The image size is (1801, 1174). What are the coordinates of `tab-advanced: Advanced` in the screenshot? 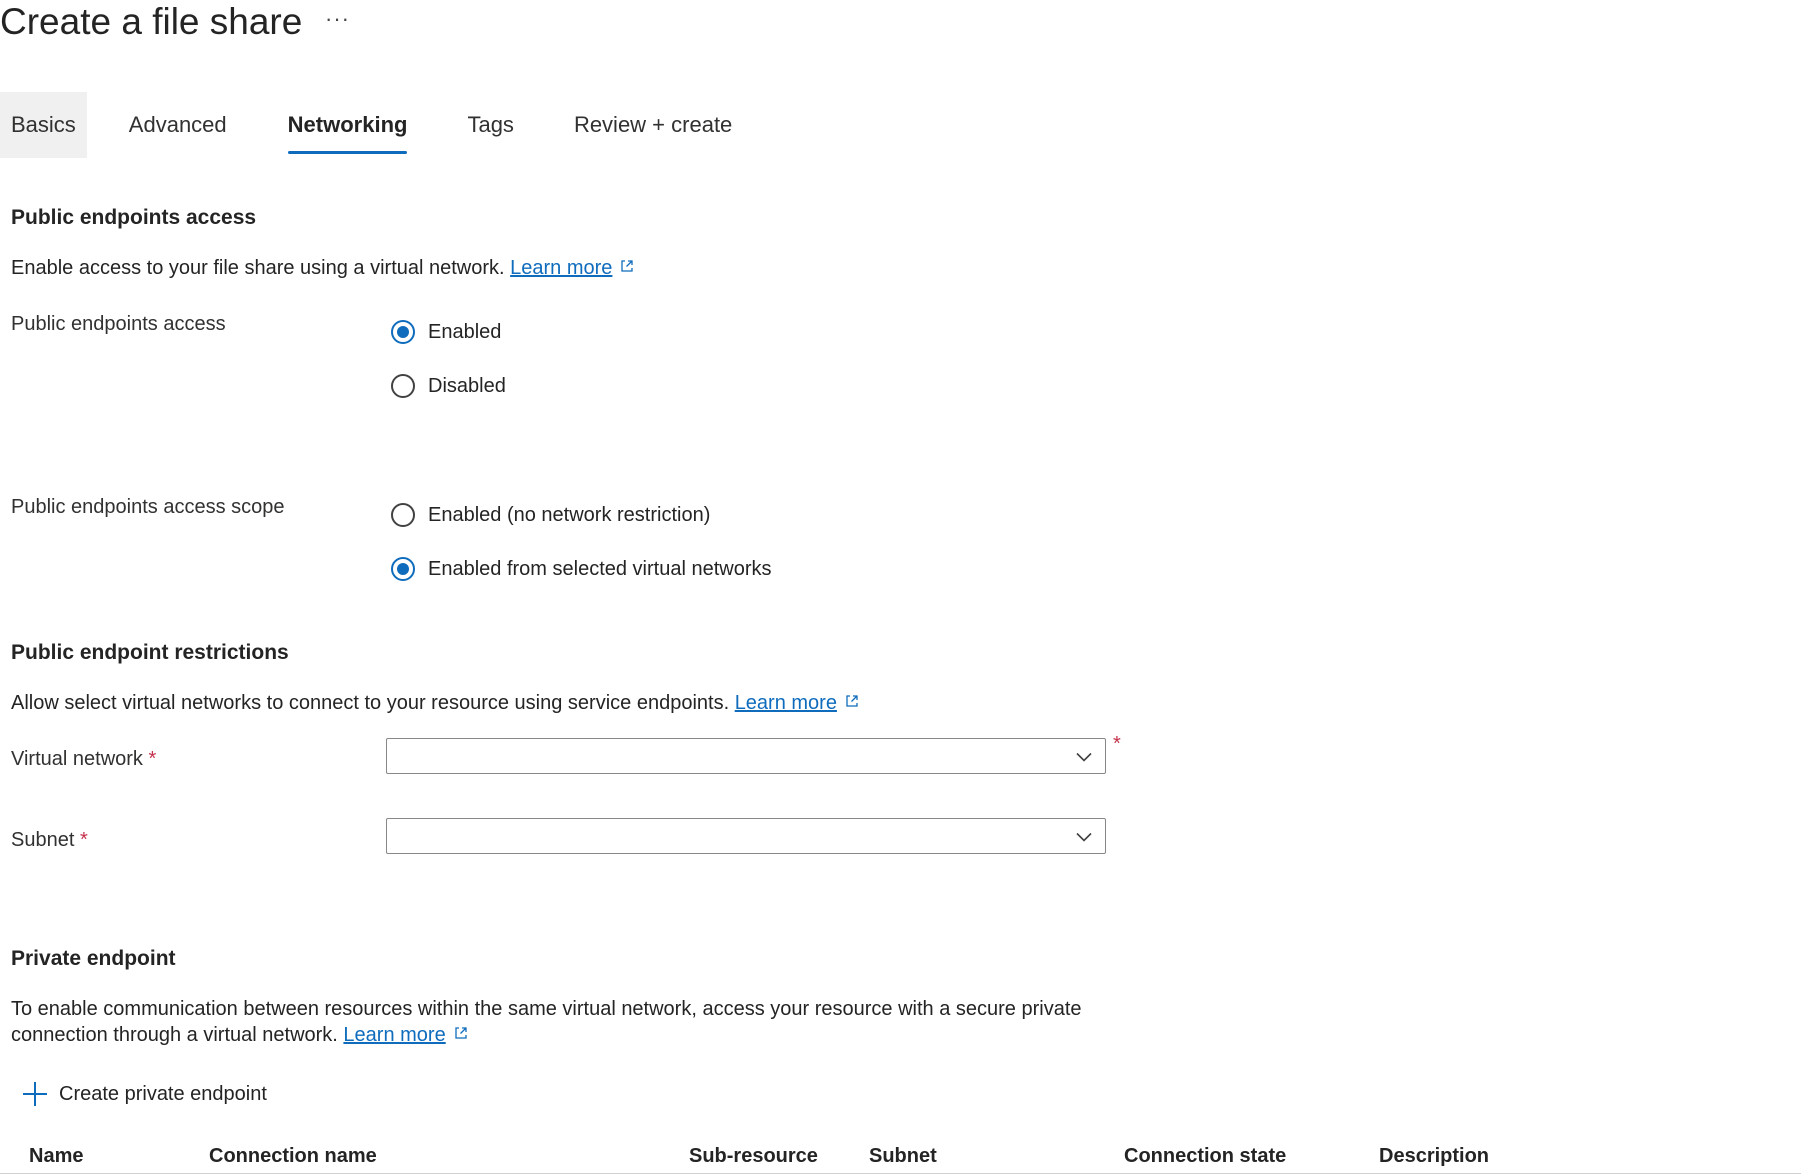 It's located at (178, 125).